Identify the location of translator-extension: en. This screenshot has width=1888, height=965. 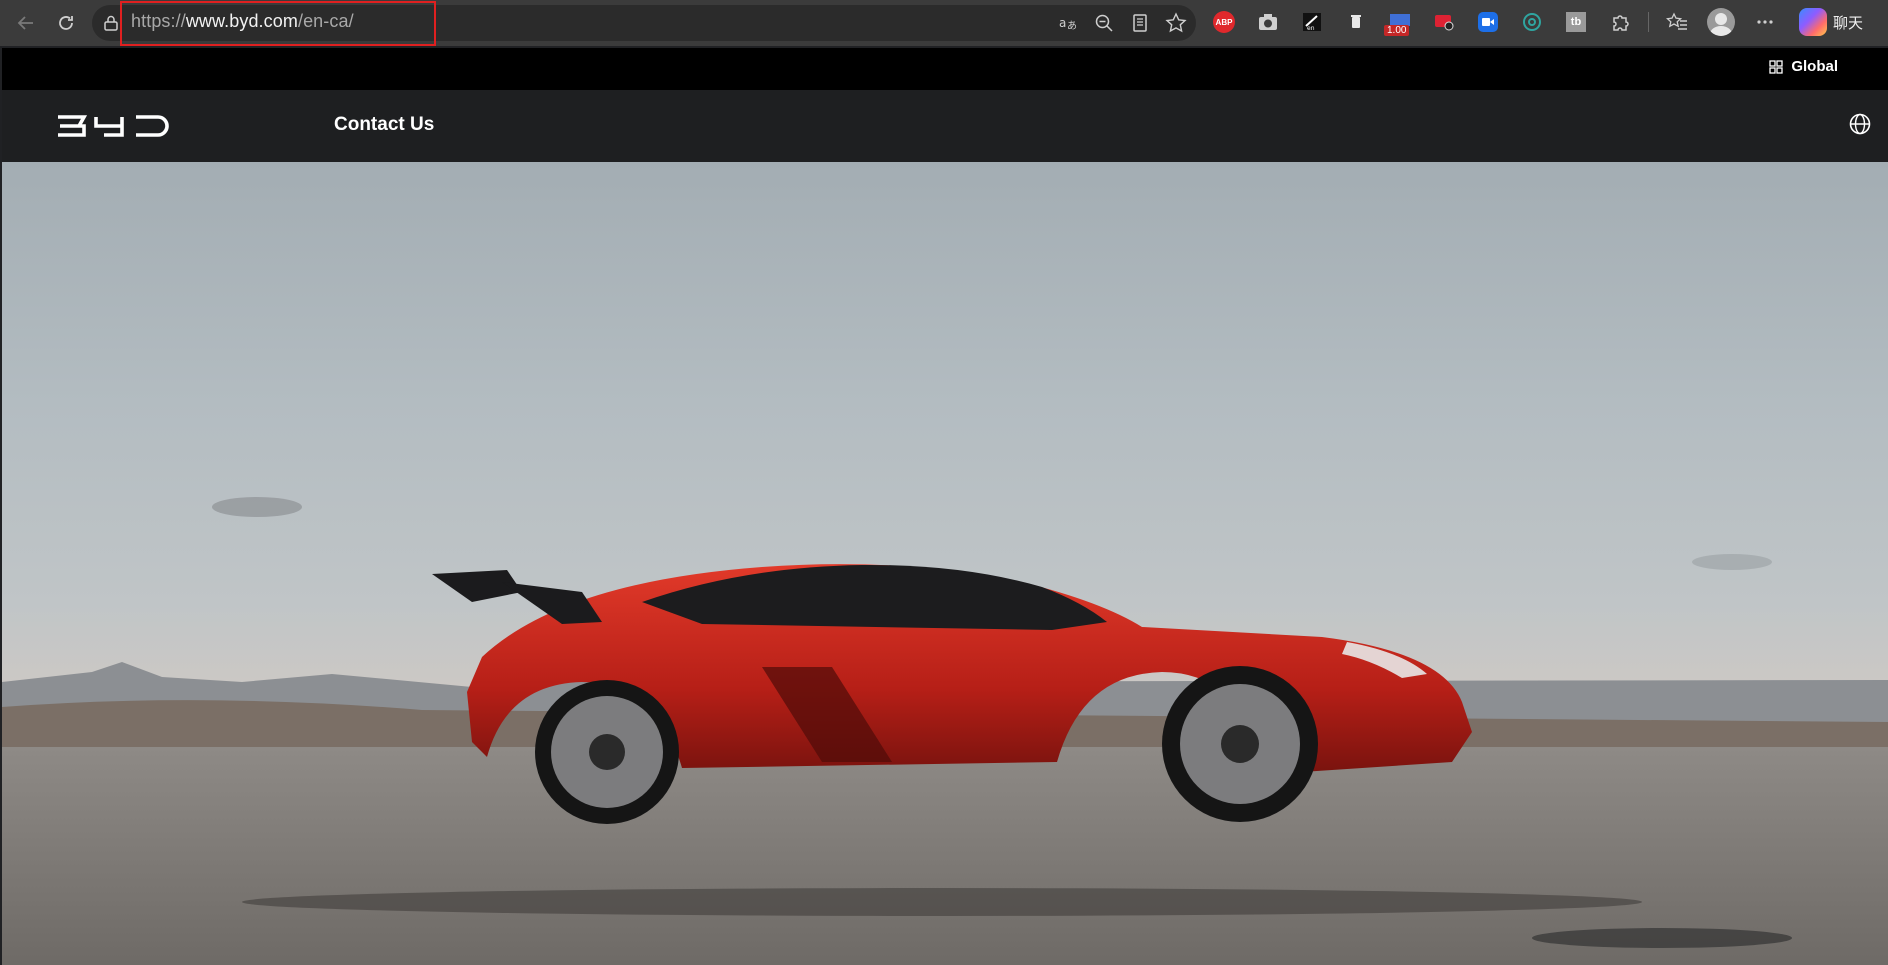
(1312, 22).